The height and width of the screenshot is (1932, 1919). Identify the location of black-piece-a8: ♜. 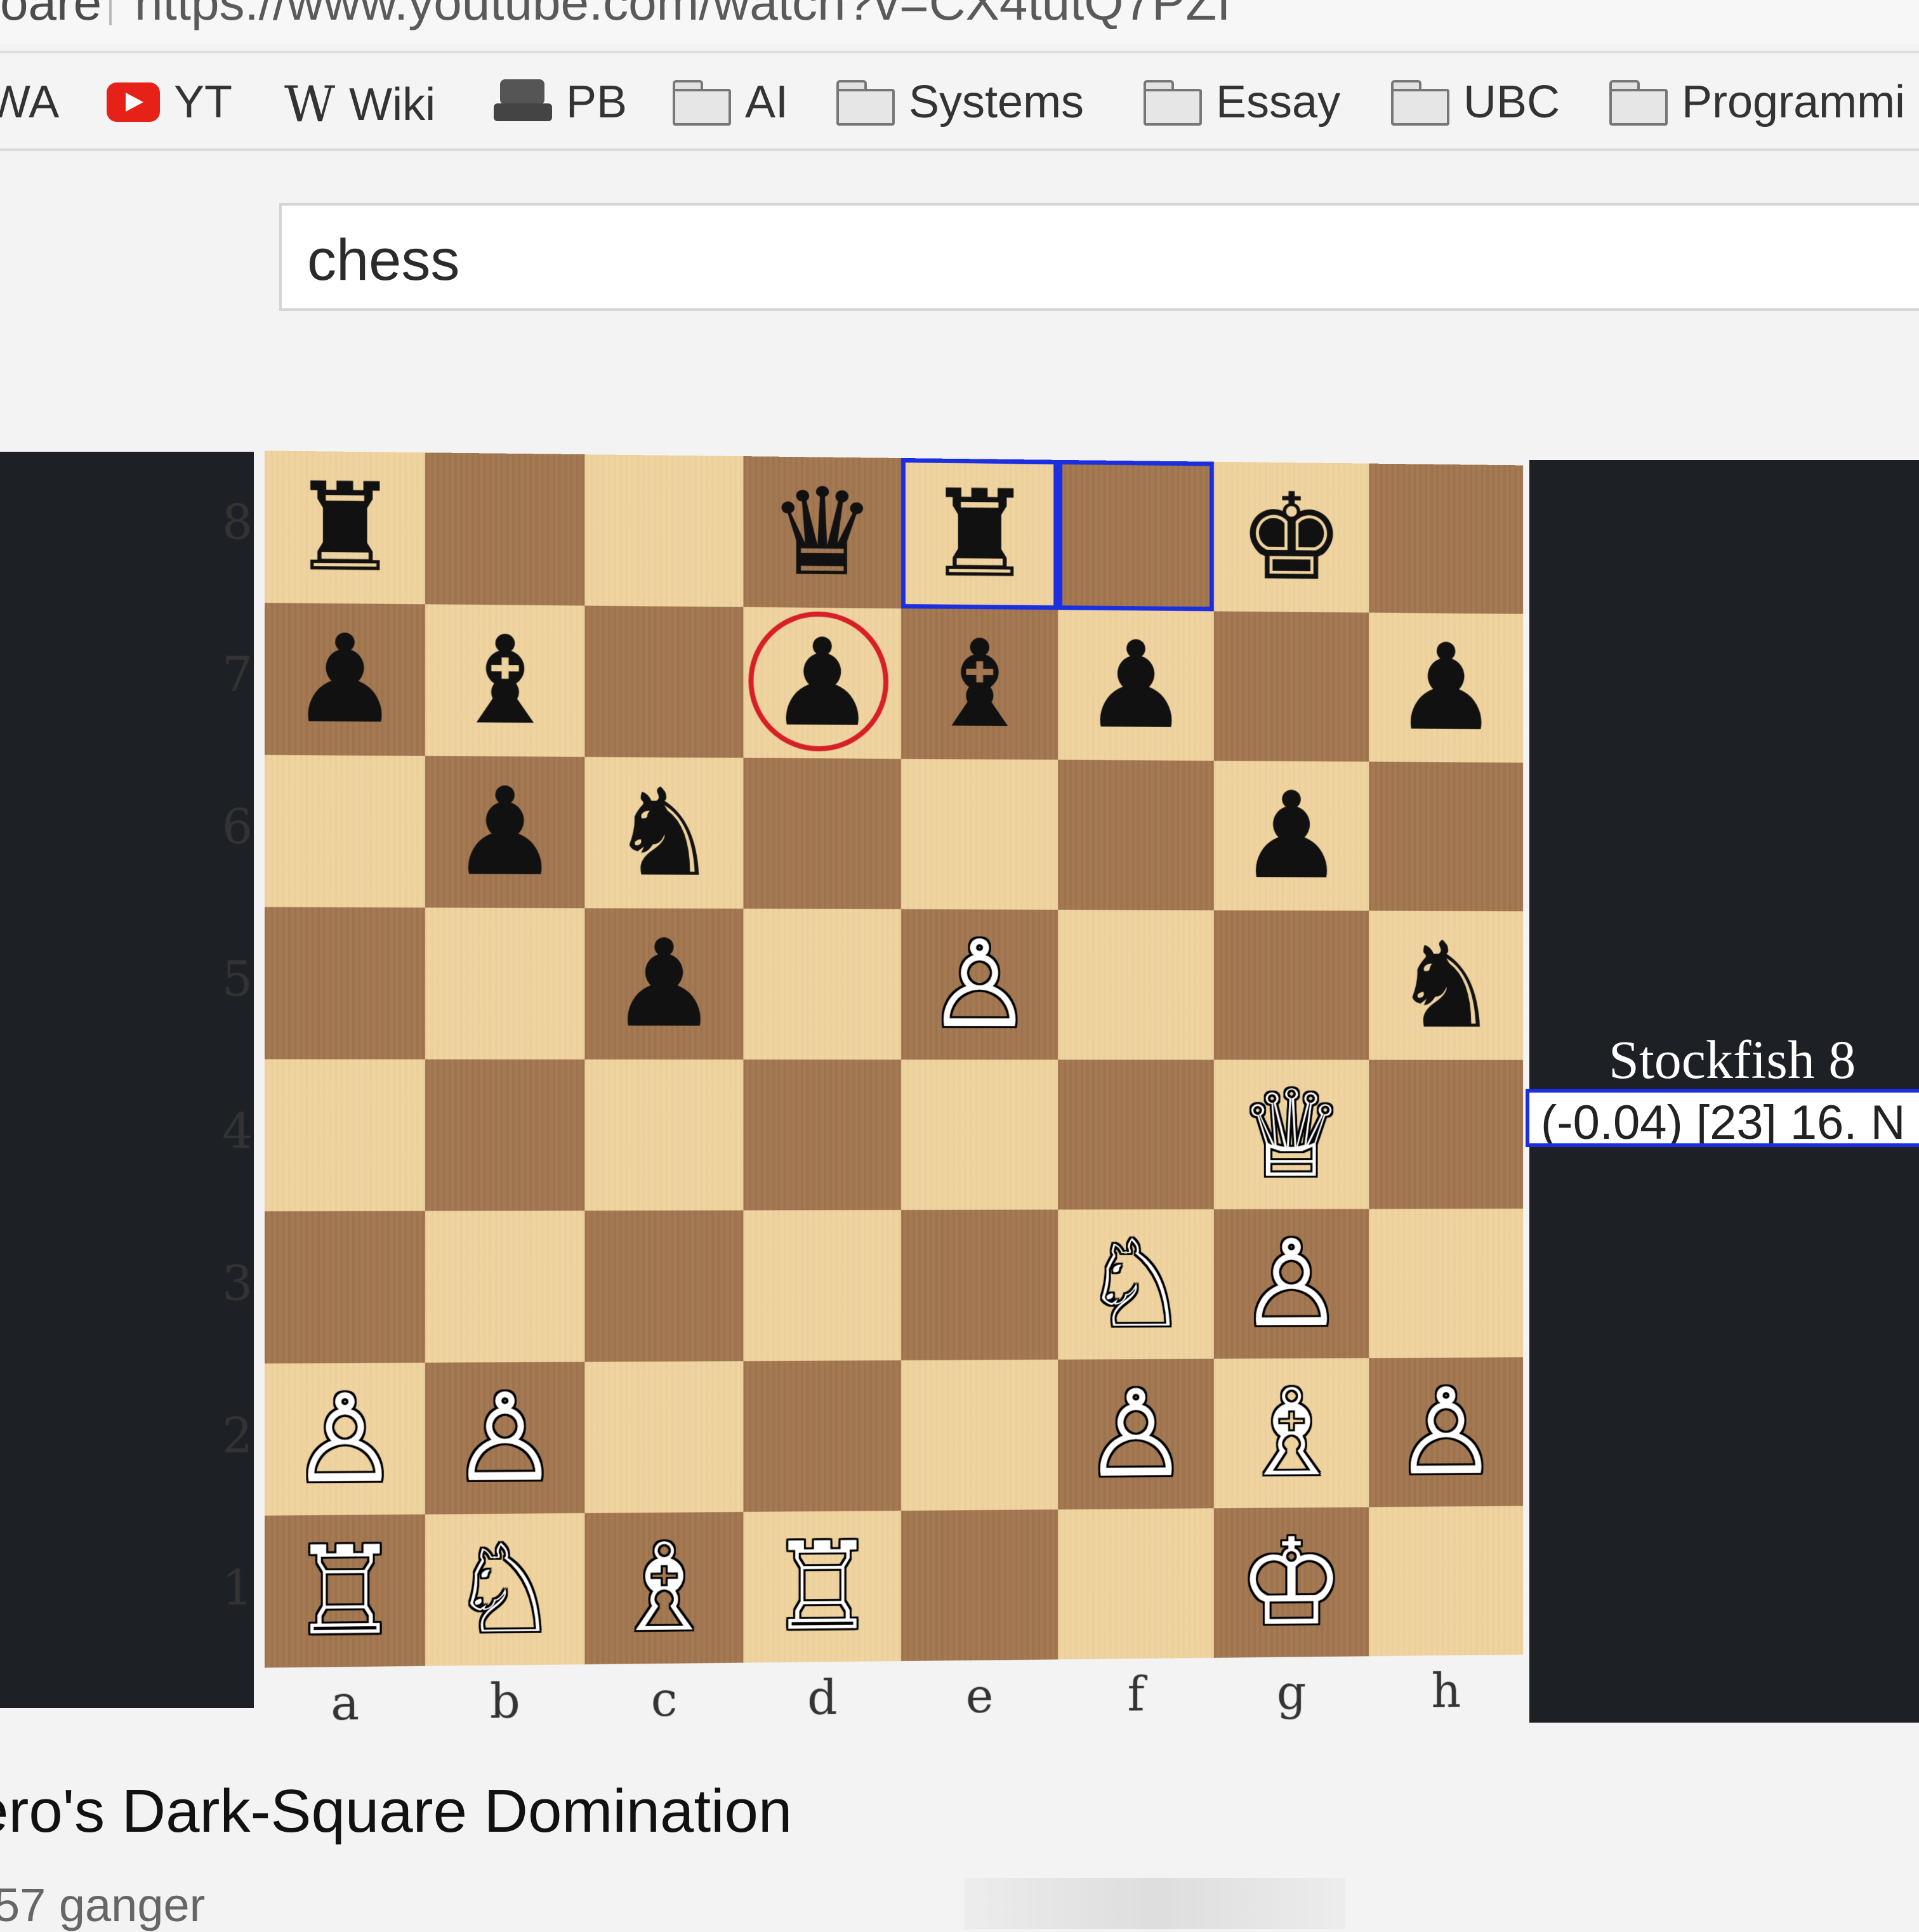
(345, 527).